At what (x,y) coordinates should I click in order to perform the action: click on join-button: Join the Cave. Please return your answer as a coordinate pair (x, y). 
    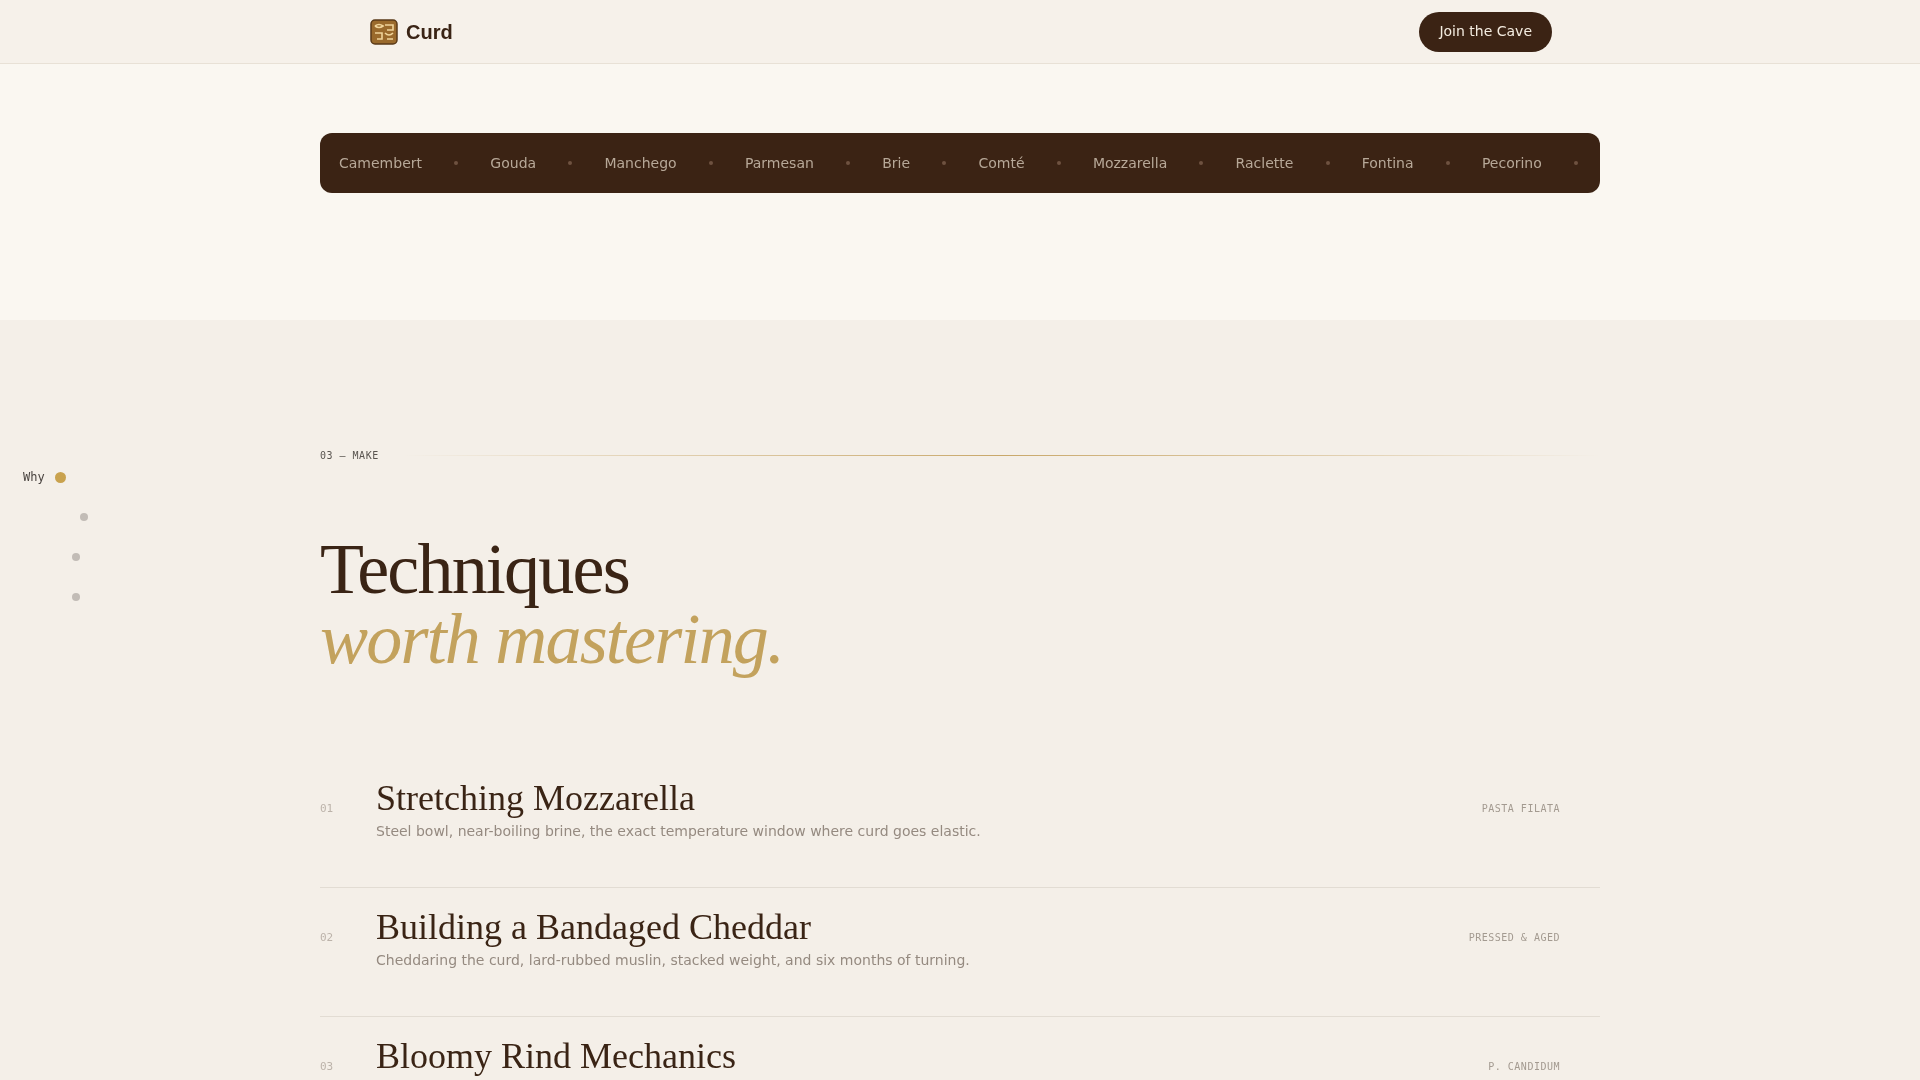
    Looking at the image, I should click on (1485, 31).